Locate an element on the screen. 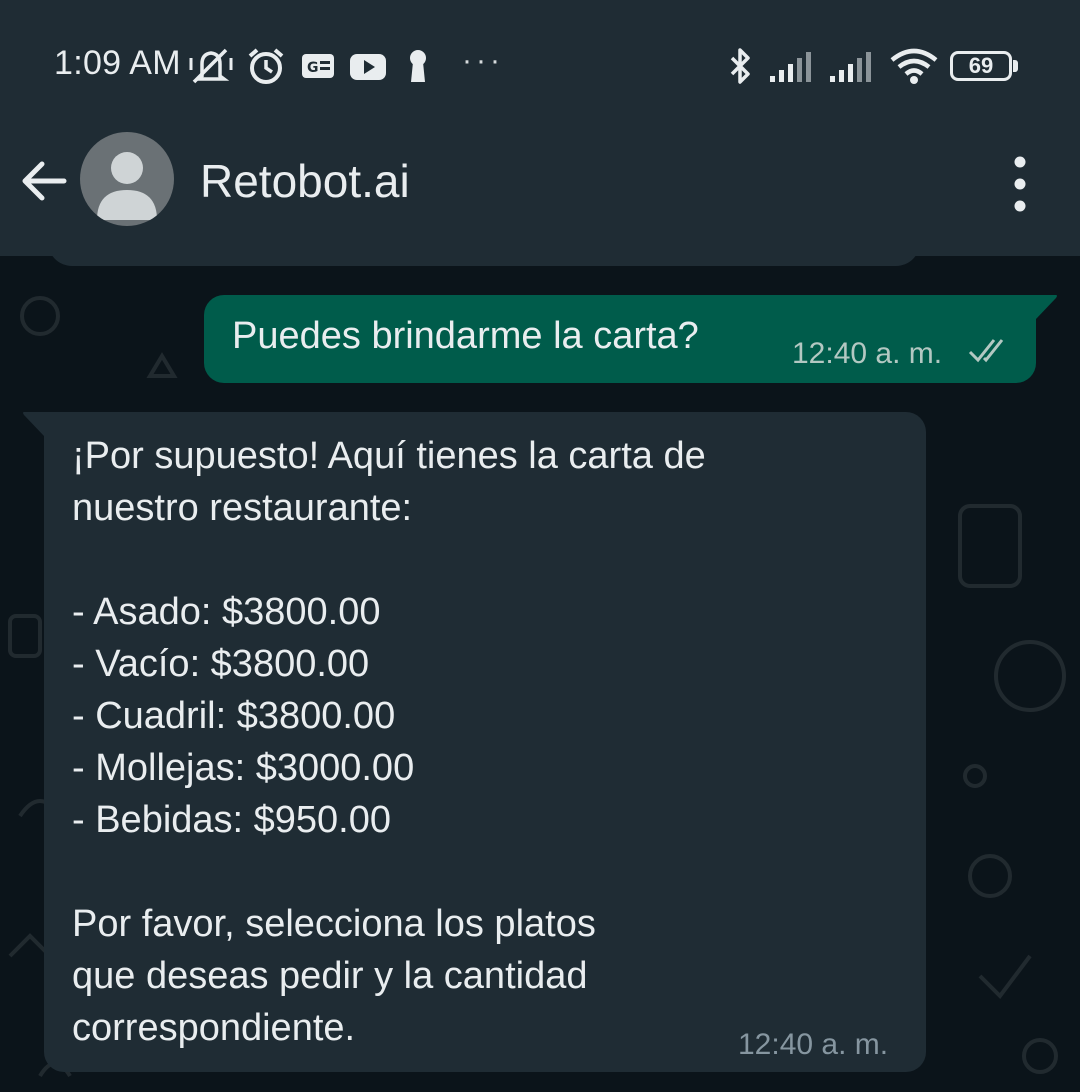  muted-notifications-icon is located at coordinates (211, 66).